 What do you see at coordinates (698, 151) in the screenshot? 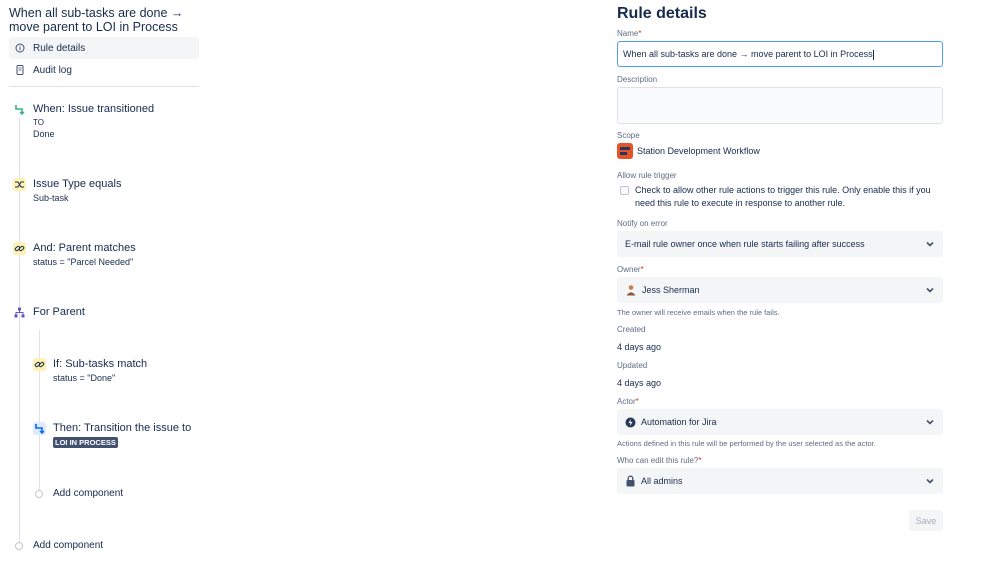
I see `scope-project-name: Station Development Workflow` at bounding box center [698, 151].